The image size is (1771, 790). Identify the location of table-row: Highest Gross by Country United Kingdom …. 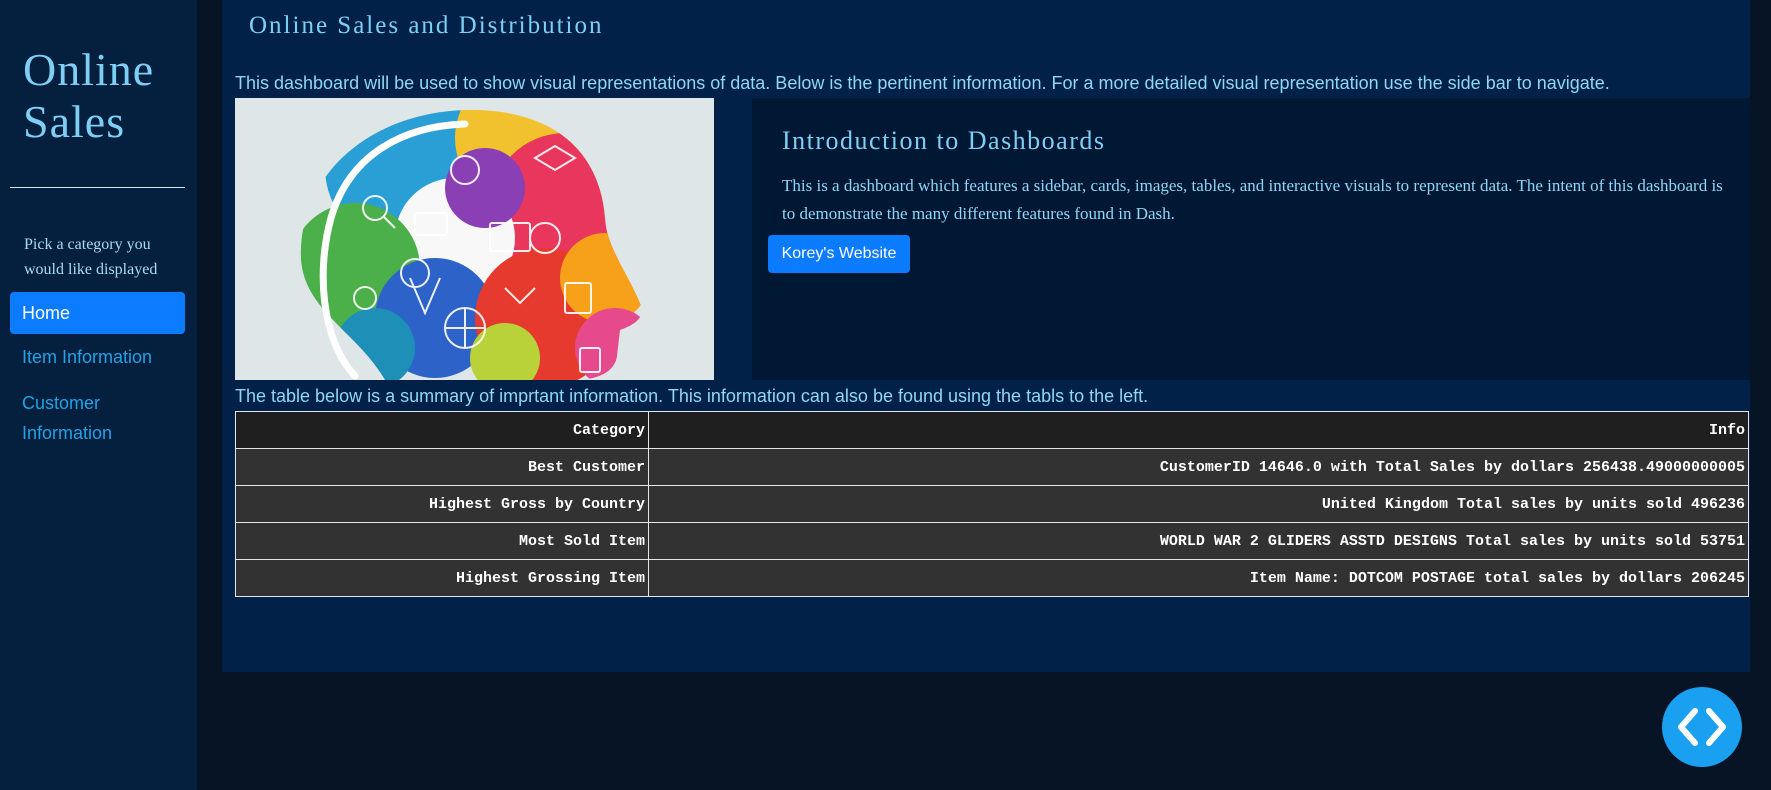
(992, 504).